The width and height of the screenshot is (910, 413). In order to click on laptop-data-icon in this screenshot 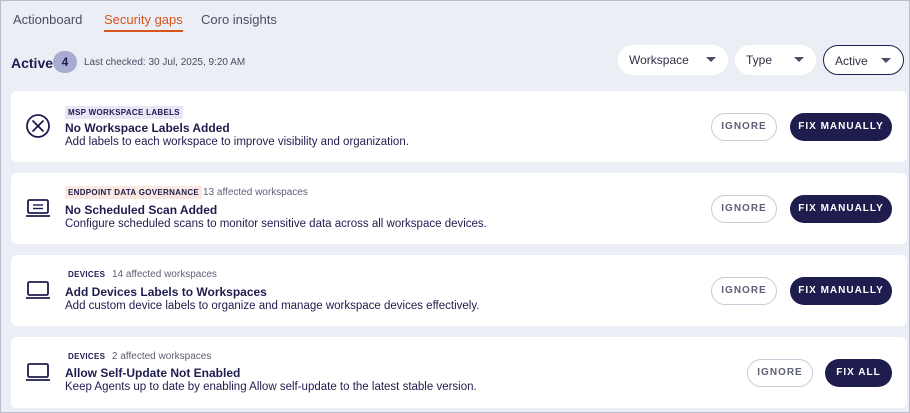, I will do `click(38, 208)`.